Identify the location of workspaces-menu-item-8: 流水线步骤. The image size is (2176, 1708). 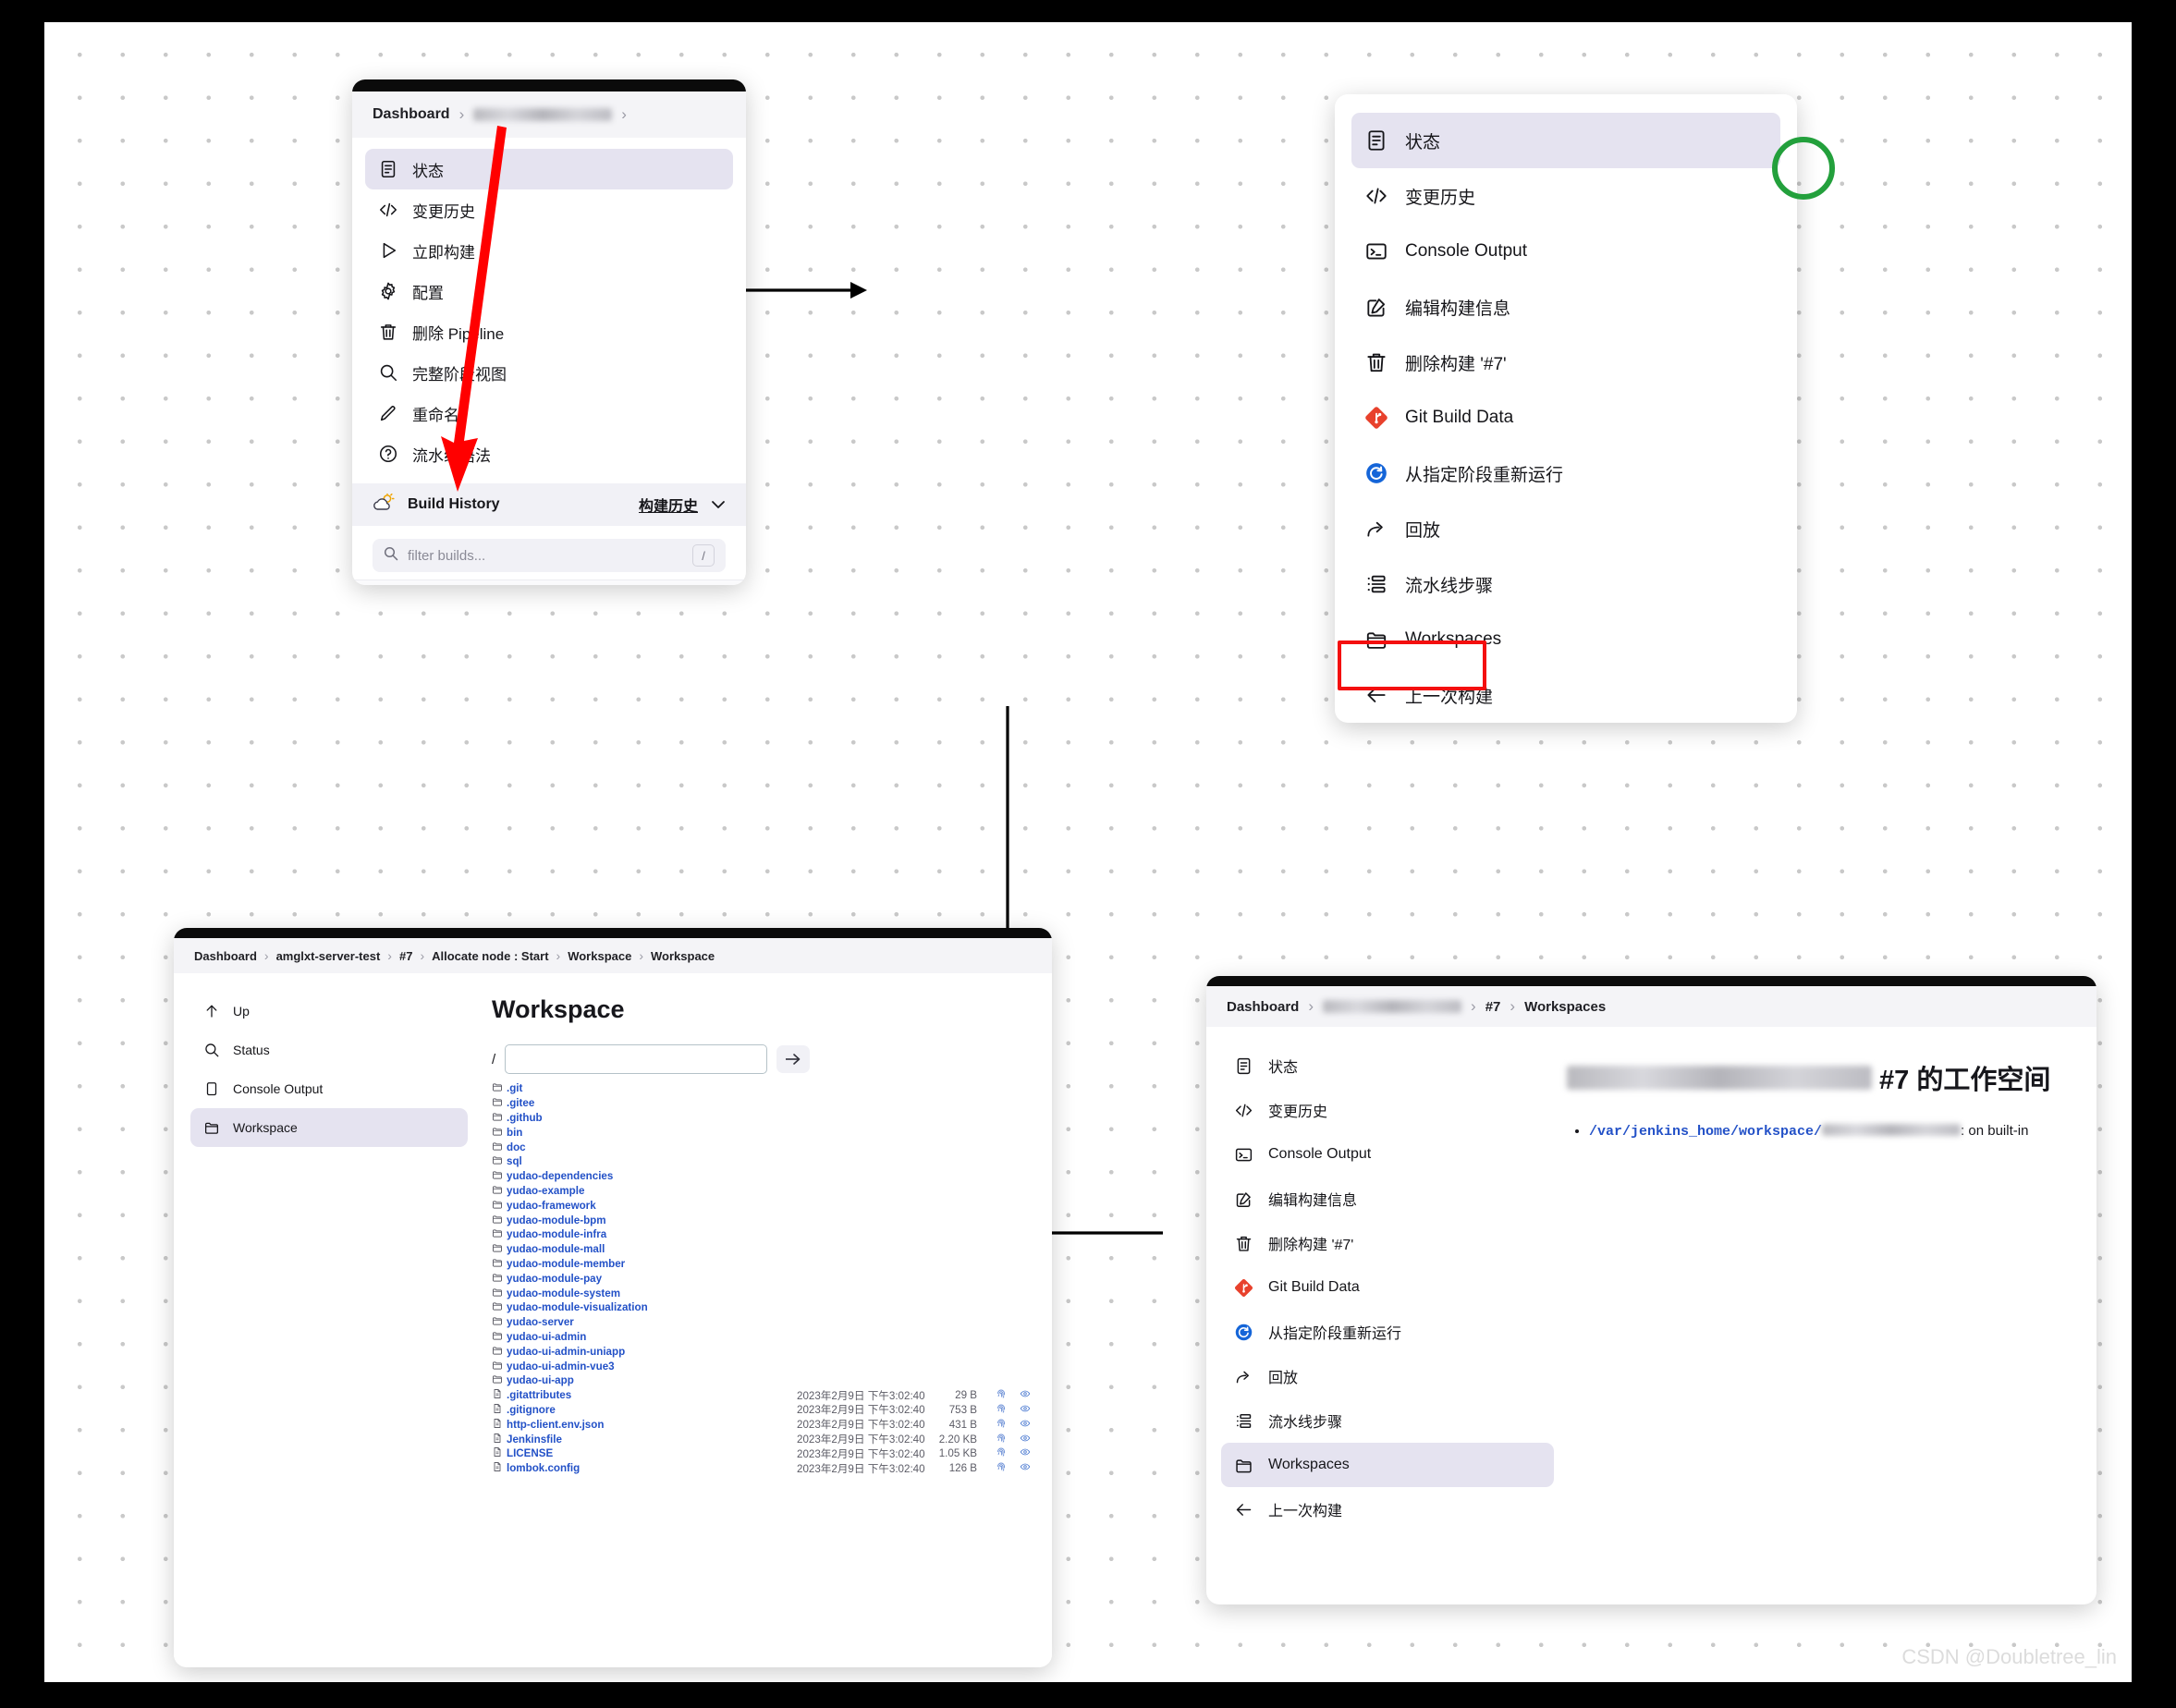
(1387, 1420).